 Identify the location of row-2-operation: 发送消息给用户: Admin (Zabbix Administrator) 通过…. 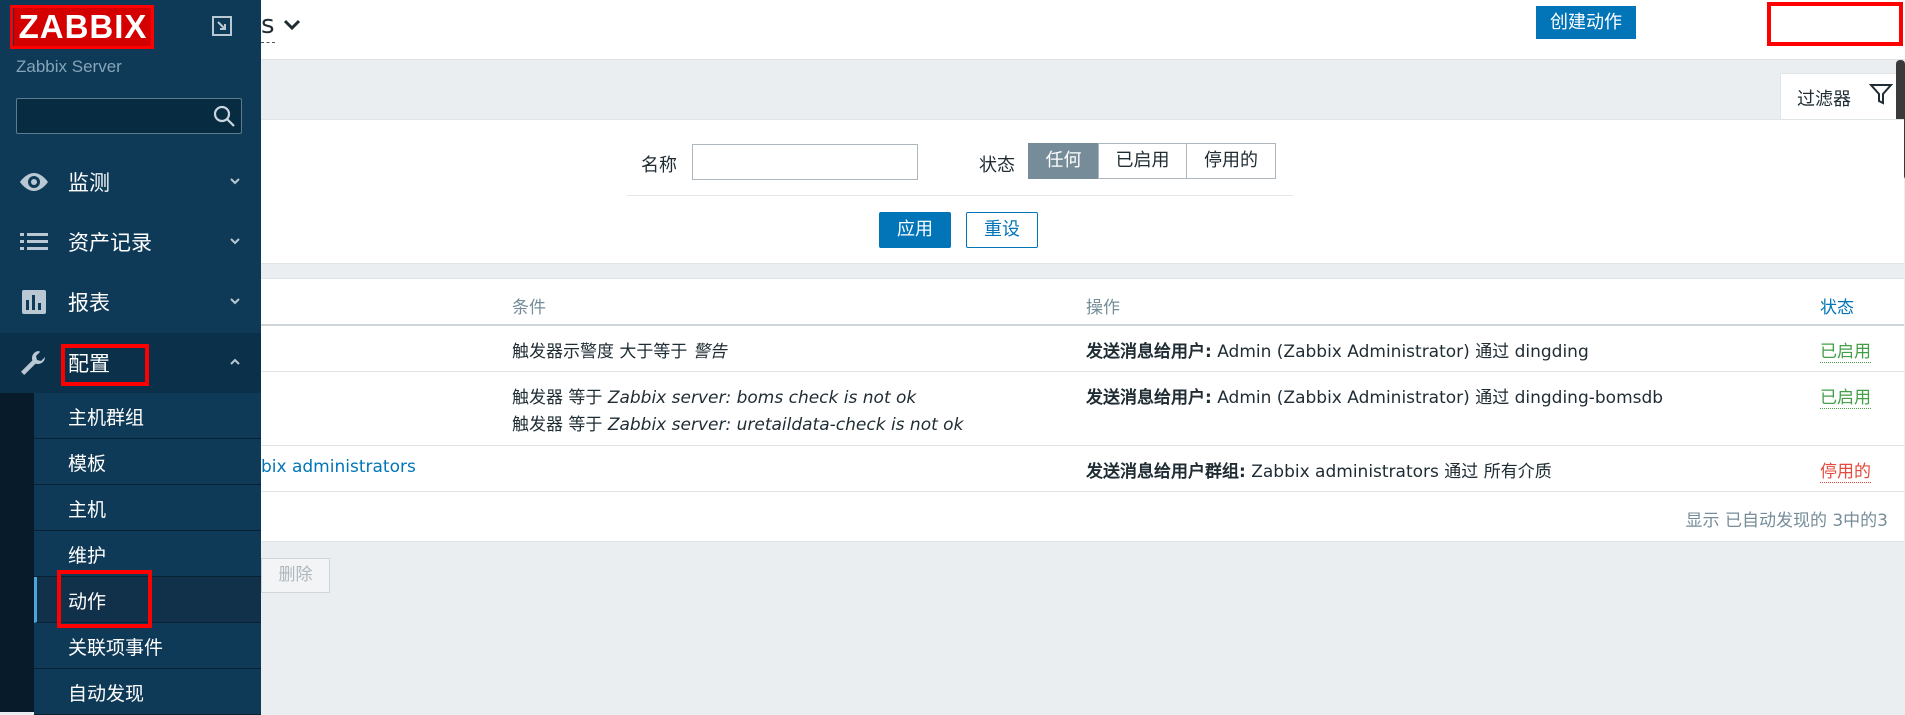
(1375, 398).